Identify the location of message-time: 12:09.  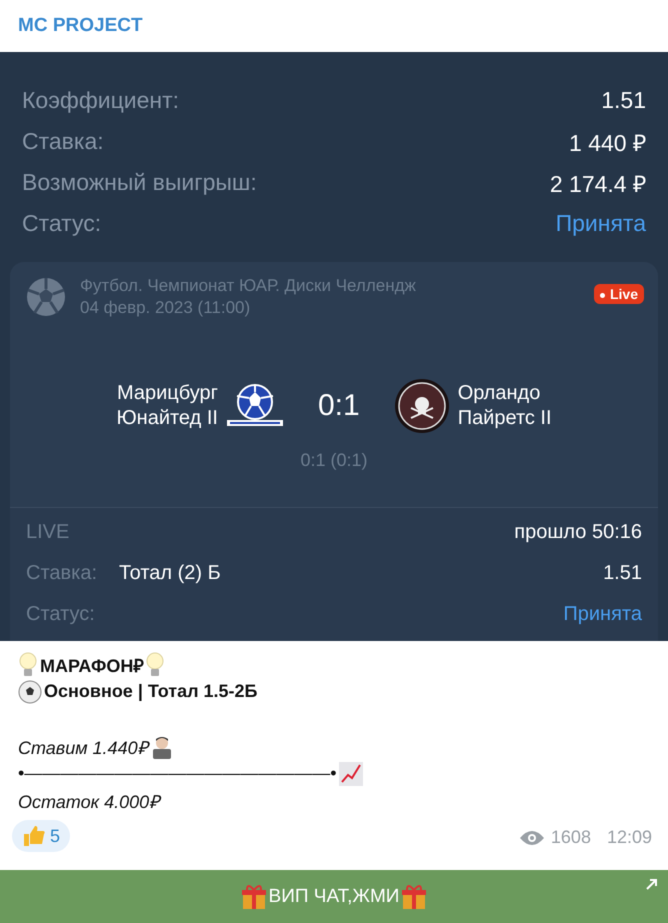
(629, 837).